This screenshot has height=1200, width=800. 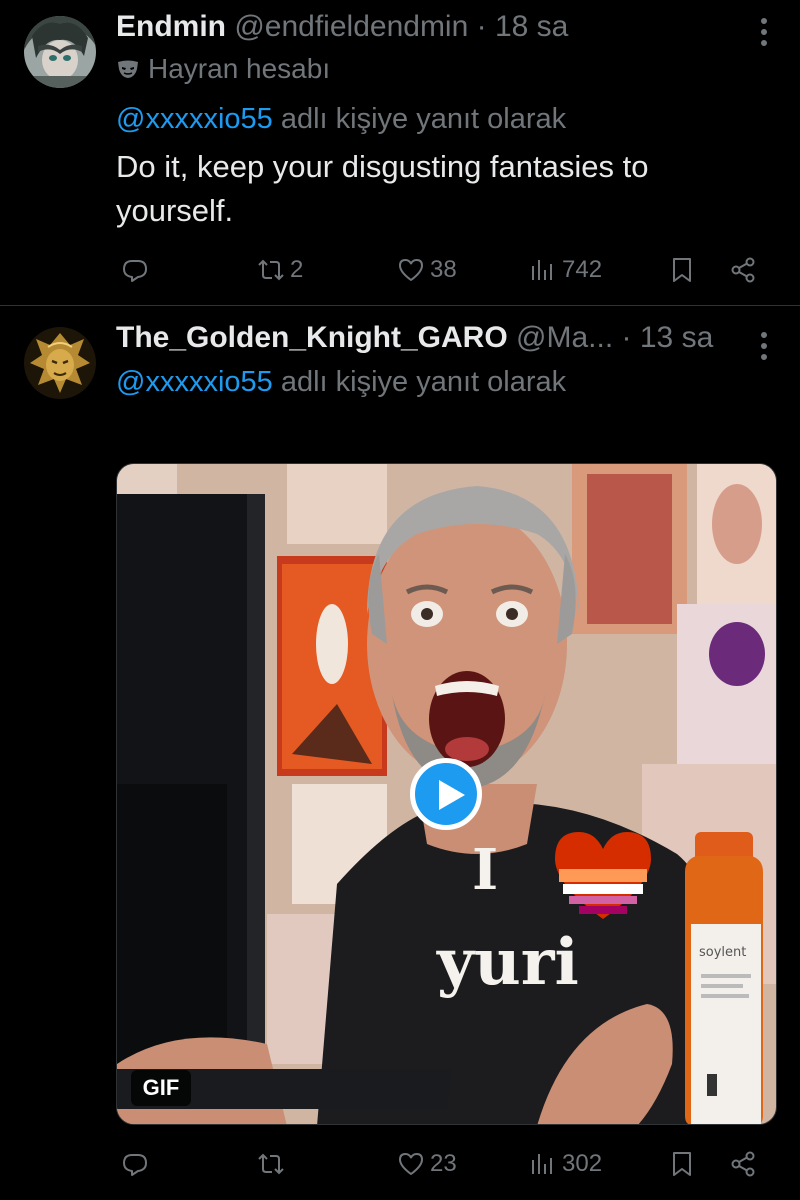 I want to click on retweet-button, so click(x=273, y=1164).